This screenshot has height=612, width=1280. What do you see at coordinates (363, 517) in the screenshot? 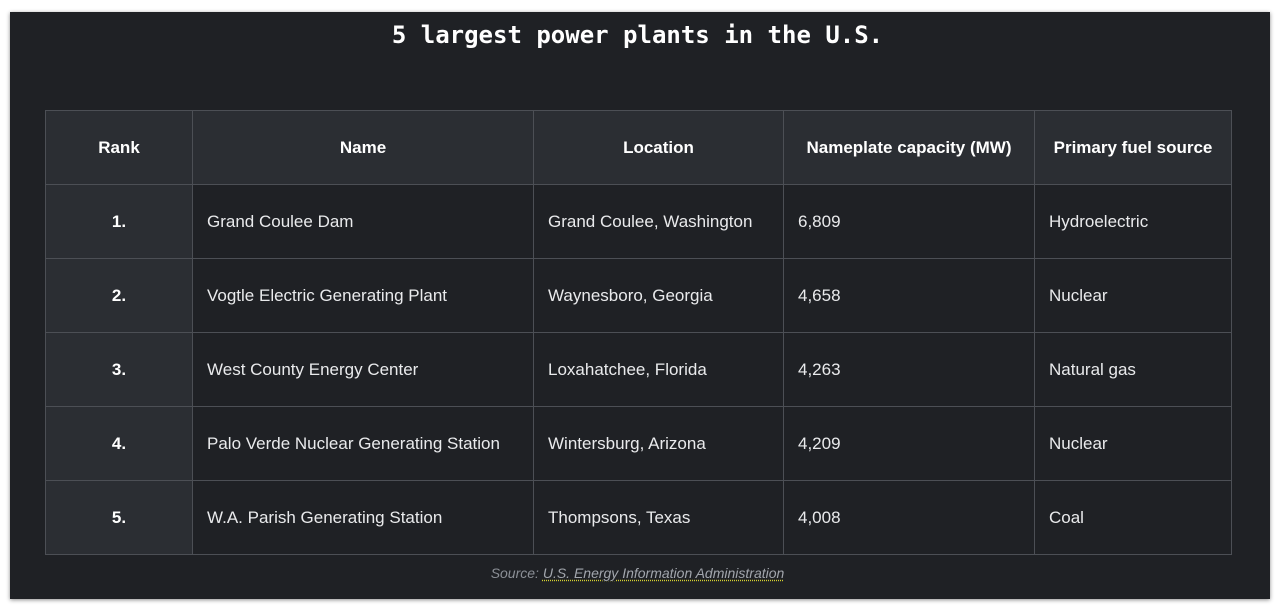
I see `name-cell: W.A. Parish Generating Station` at bounding box center [363, 517].